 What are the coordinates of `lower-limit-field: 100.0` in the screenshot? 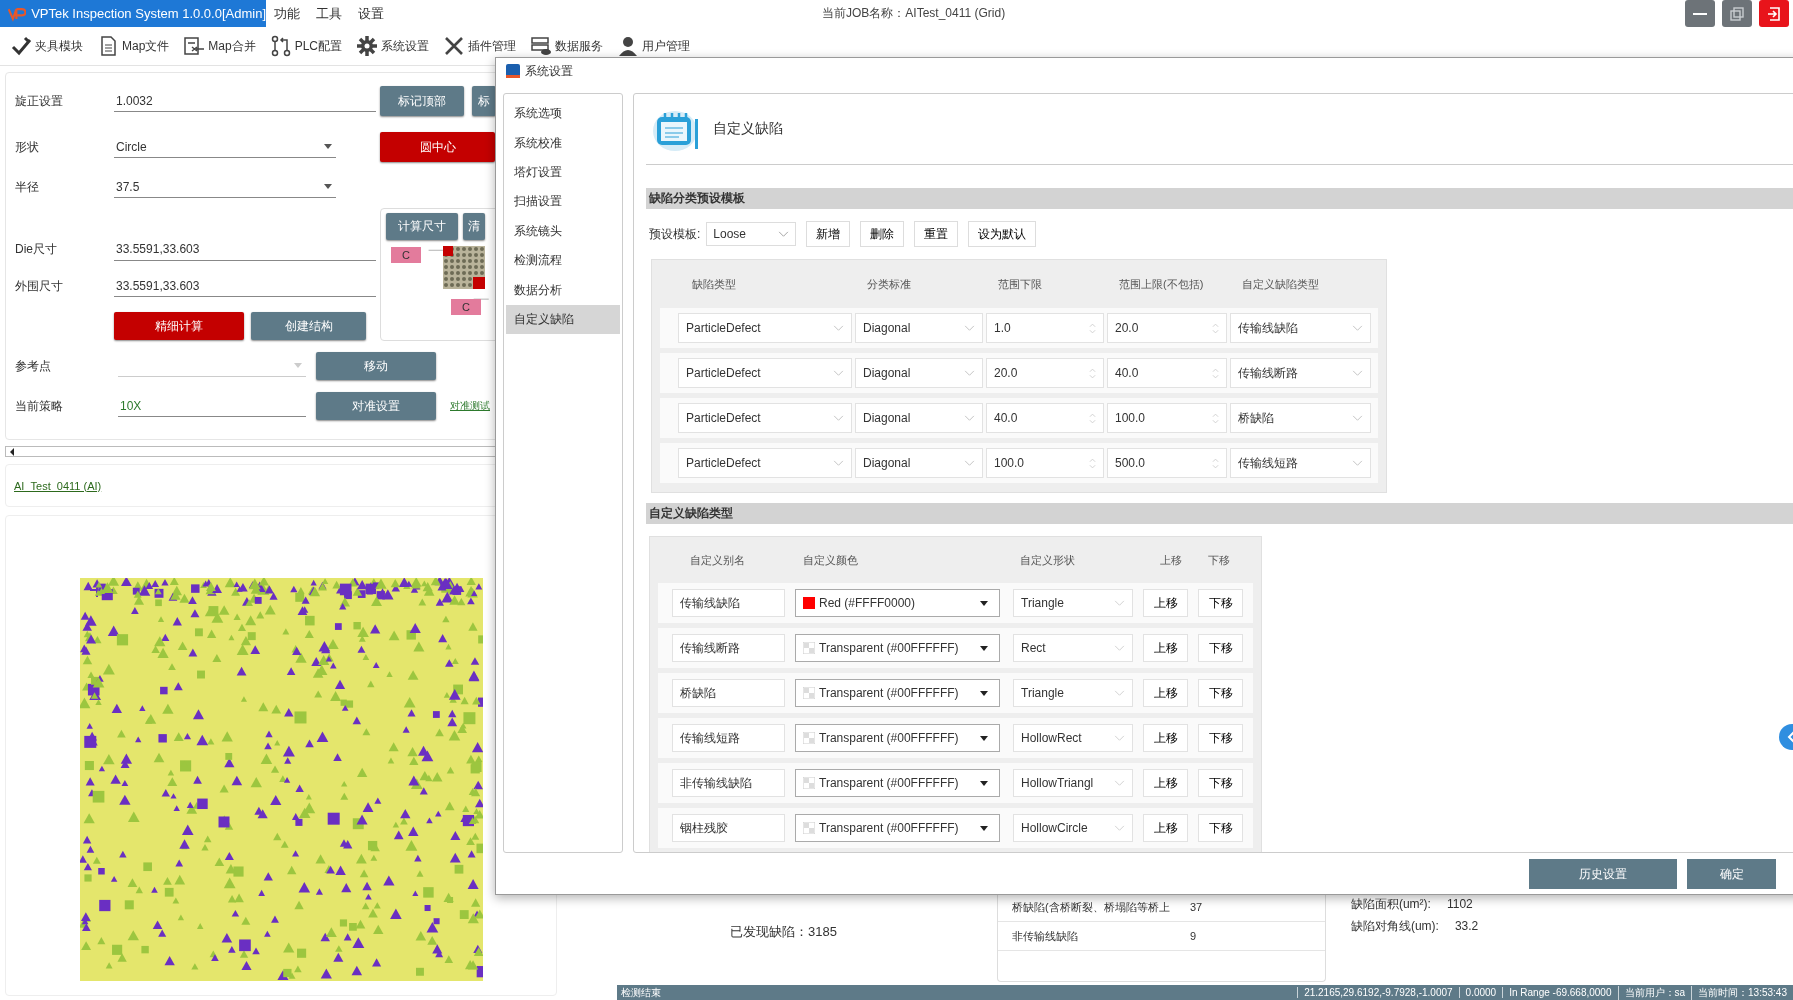 It's located at (1045, 463).